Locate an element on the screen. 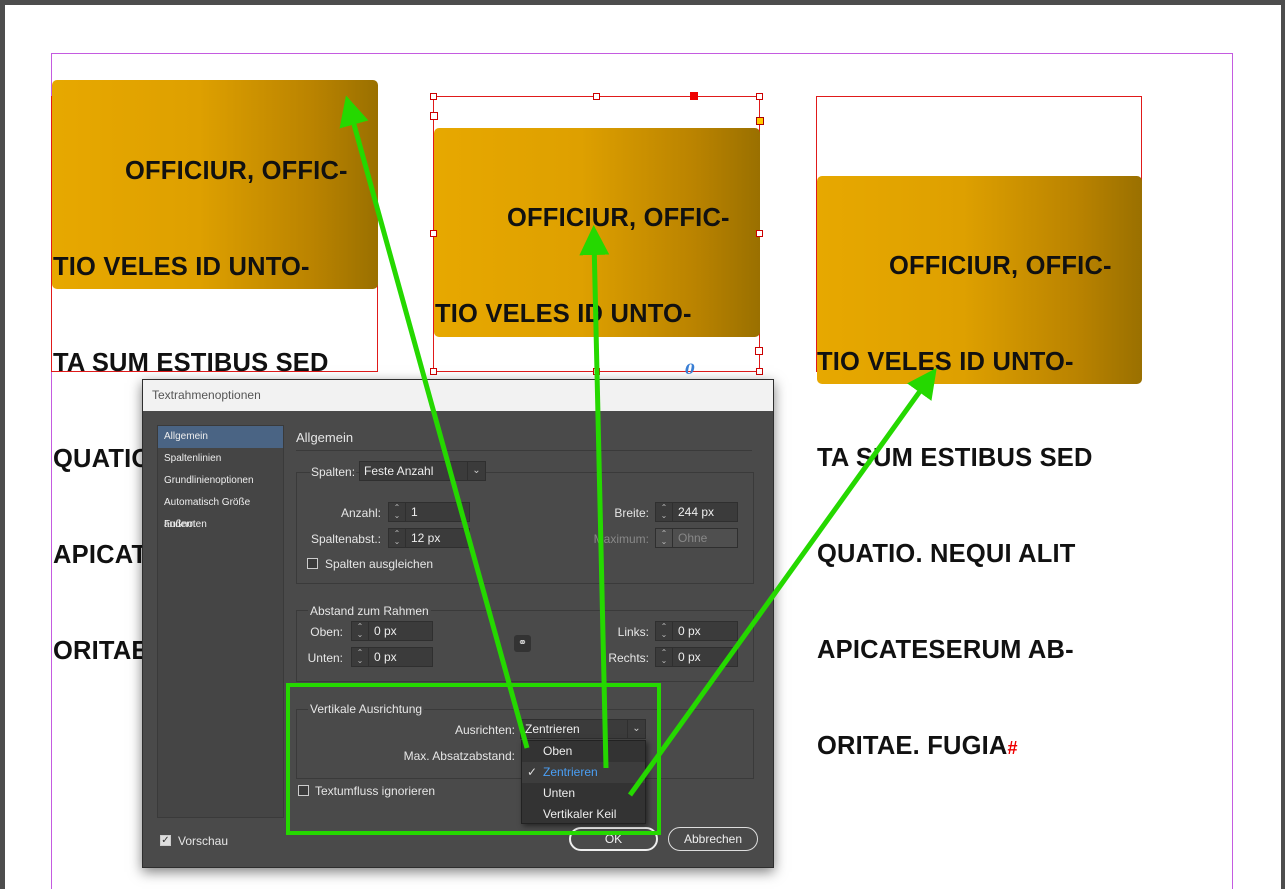 Image resolution: width=1285 pixels, height=889 pixels. annotation-arrow-unten is located at coordinates (782, 582).